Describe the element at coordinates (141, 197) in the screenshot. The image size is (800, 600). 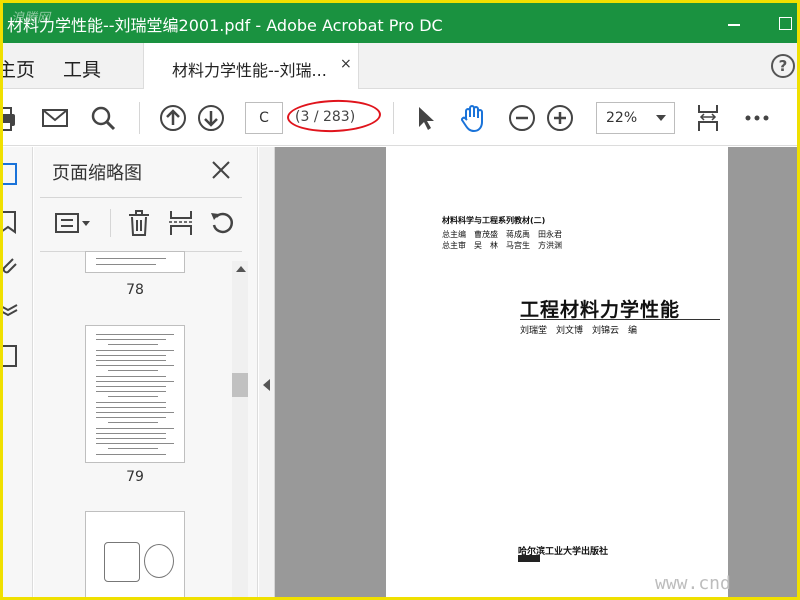
I see `panel-divider` at that location.